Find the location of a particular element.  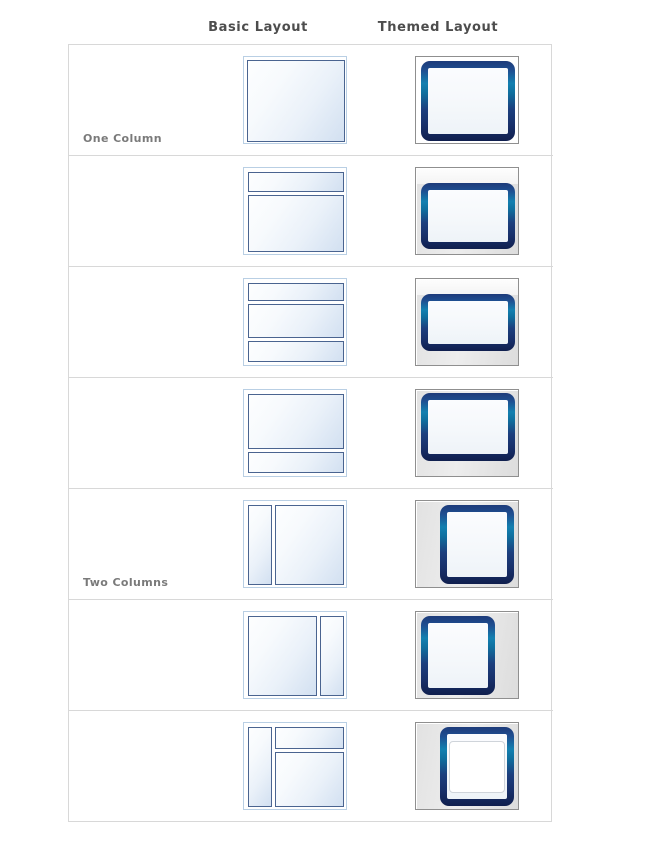

basic-layout-thumbnail-two-columns-left-narrow is located at coordinates (295, 544).